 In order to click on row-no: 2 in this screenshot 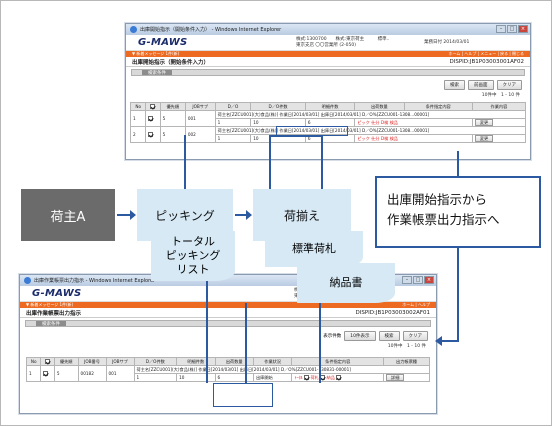, I will do `click(138, 134)`.